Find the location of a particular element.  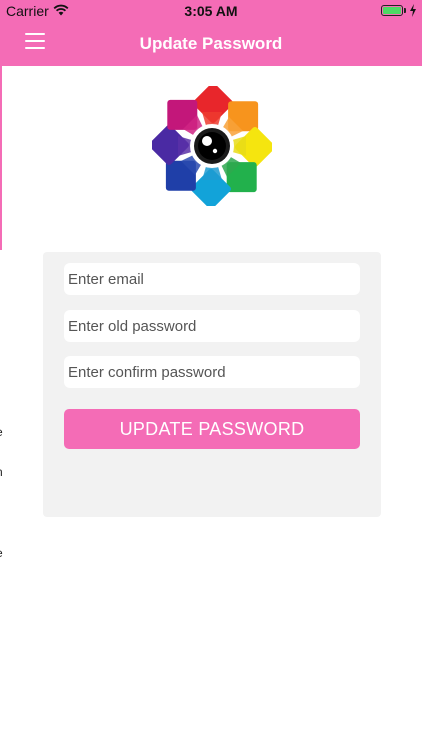

battery-icon is located at coordinates (392, 10).